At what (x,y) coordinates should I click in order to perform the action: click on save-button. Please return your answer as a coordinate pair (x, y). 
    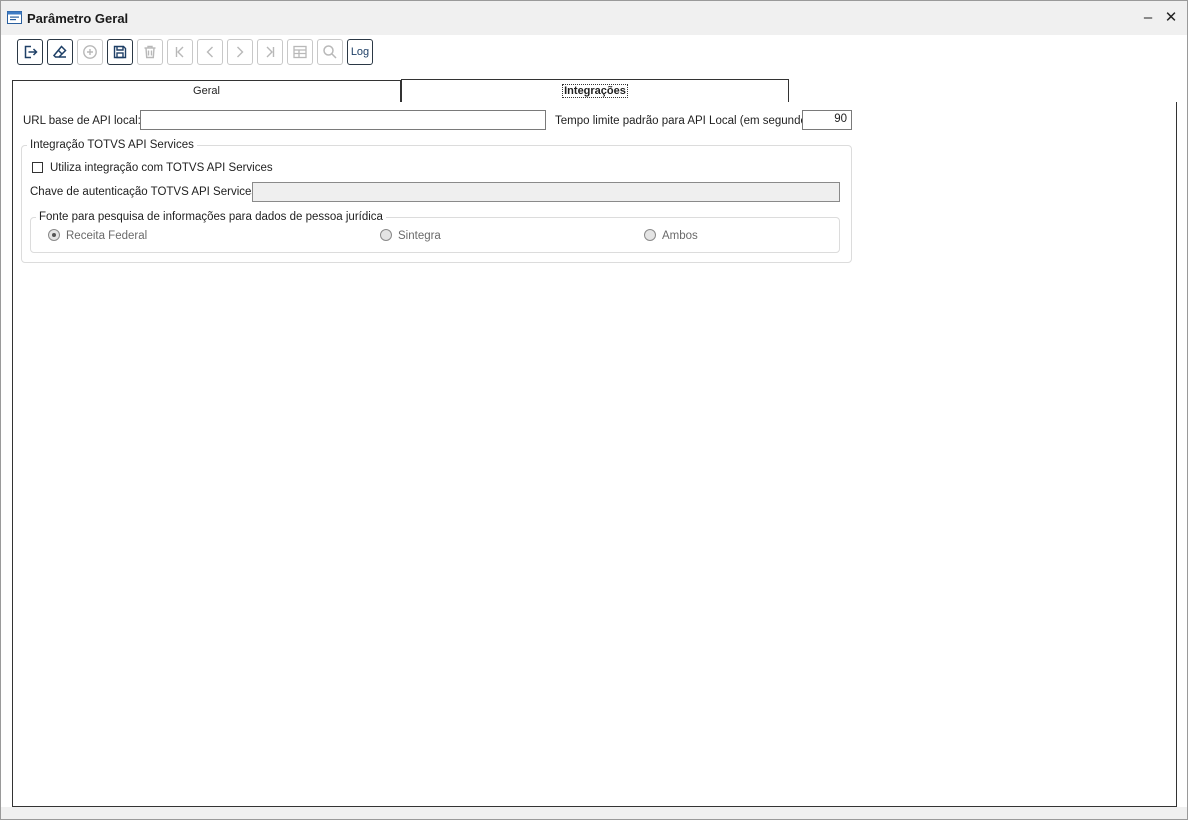
    Looking at the image, I should click on (120, 52).